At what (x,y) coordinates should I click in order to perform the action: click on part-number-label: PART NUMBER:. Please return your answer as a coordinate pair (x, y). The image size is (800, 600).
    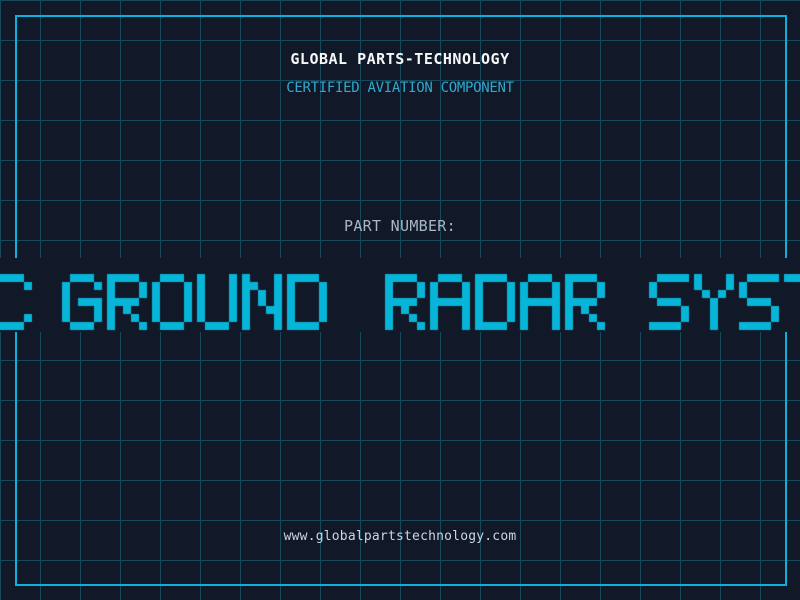
    Looking at the image, I should click on (400, 226).